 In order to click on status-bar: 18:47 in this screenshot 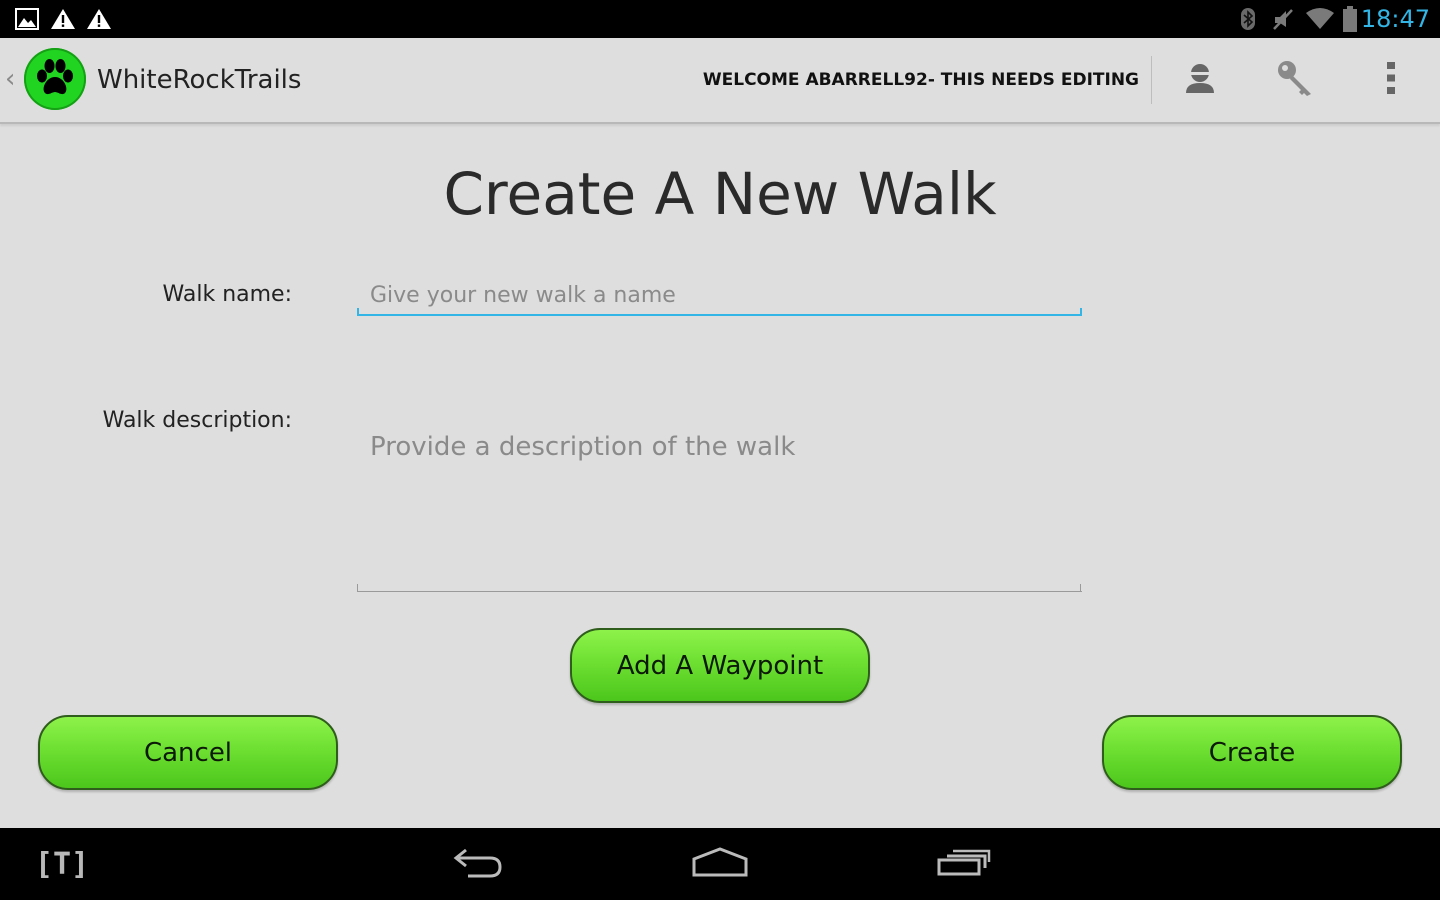, I will do `click(720, 19)`.